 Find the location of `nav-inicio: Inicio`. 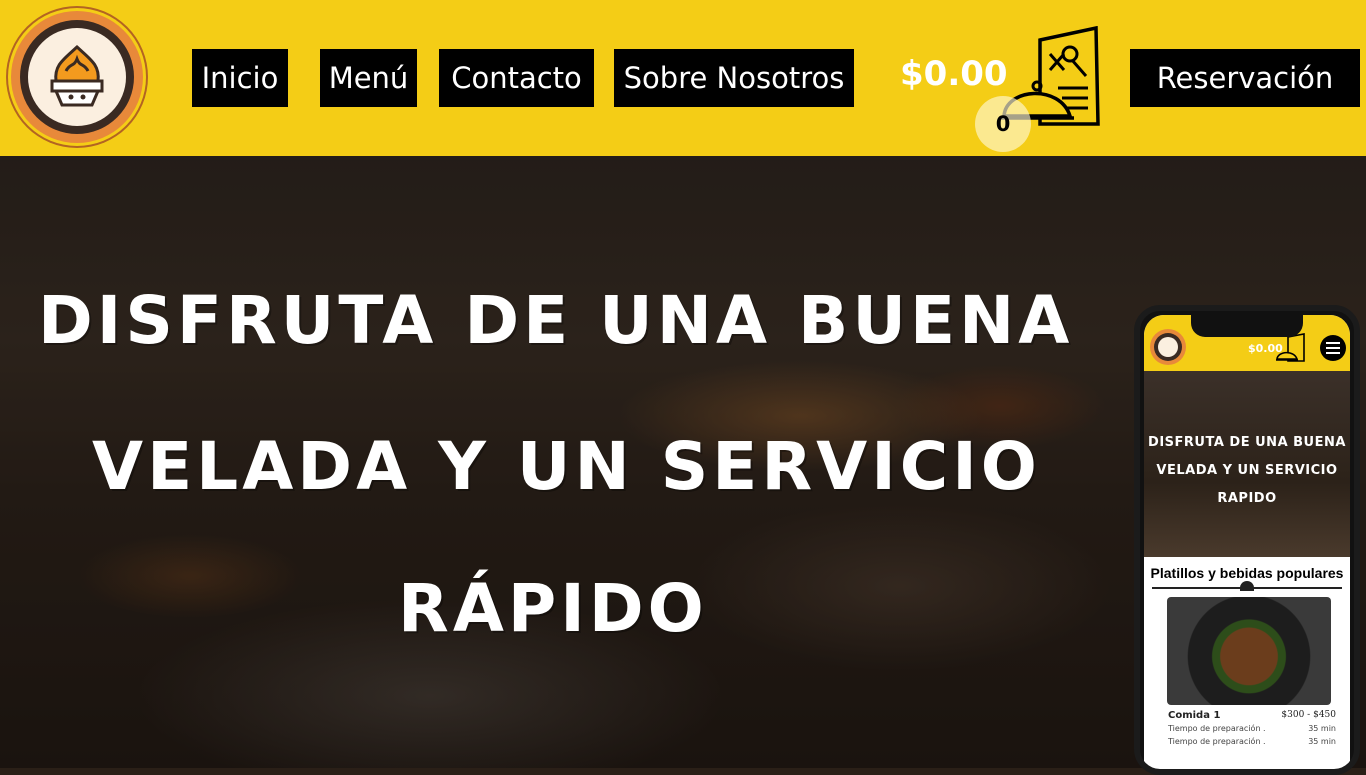

nav-inicio: Inicio is located at coordinates (240, 78).